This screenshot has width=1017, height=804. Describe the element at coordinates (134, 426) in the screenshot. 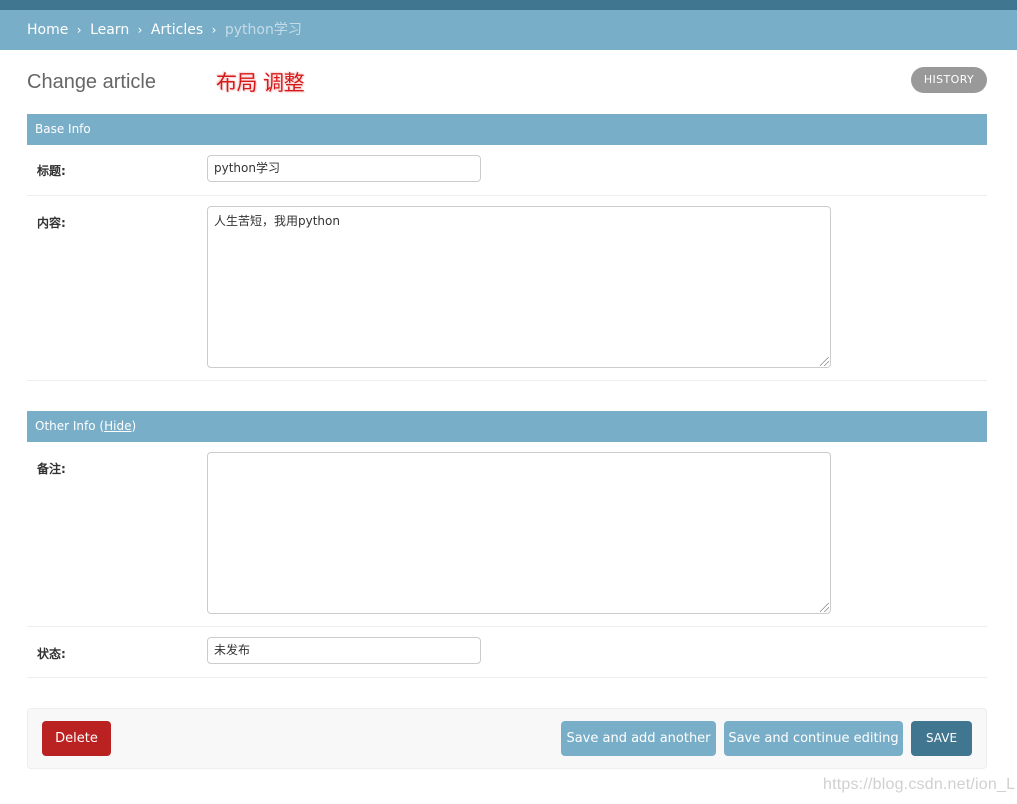

I see `fieldset-title-suffix: )` at that location.